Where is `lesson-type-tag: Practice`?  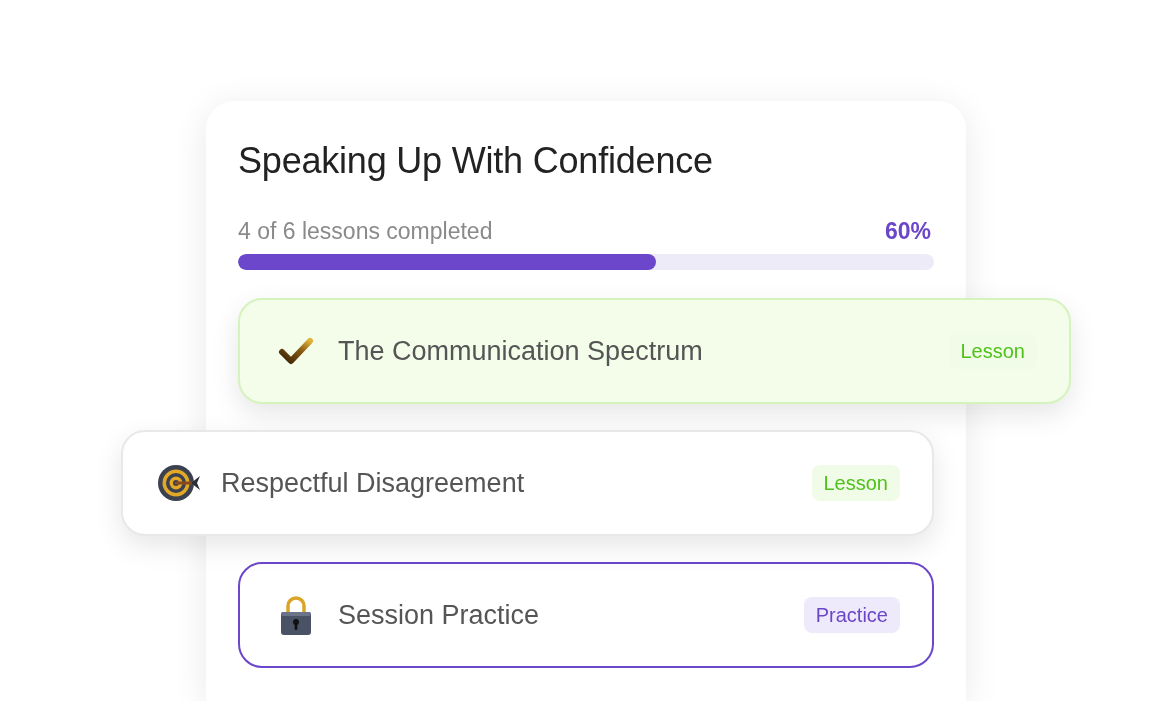
lesson-type-tag: Practice is located at coordinates (851, 615).